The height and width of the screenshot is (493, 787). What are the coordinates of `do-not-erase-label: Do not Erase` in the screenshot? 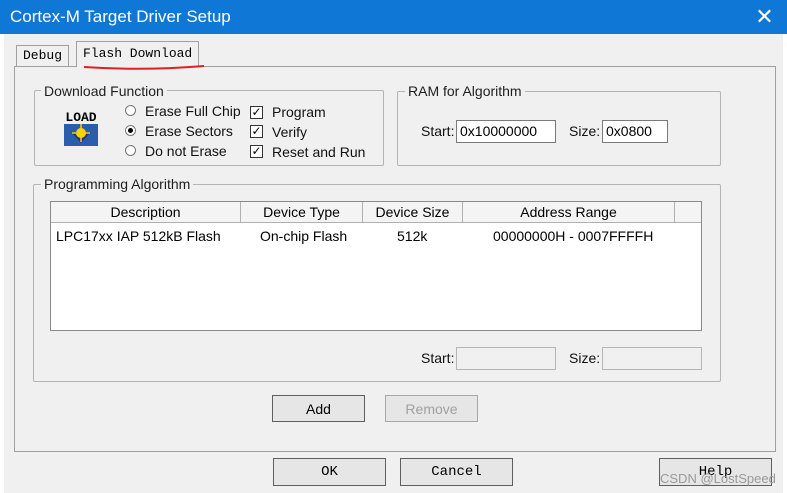 It's located at (186, 151).